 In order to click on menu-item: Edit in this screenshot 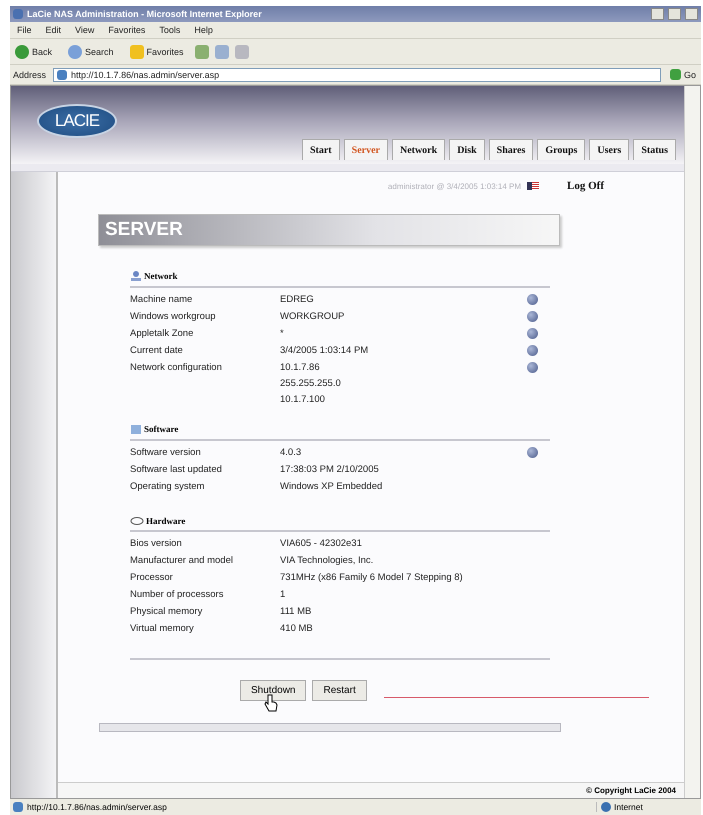, I will do `click(53, 30)`.